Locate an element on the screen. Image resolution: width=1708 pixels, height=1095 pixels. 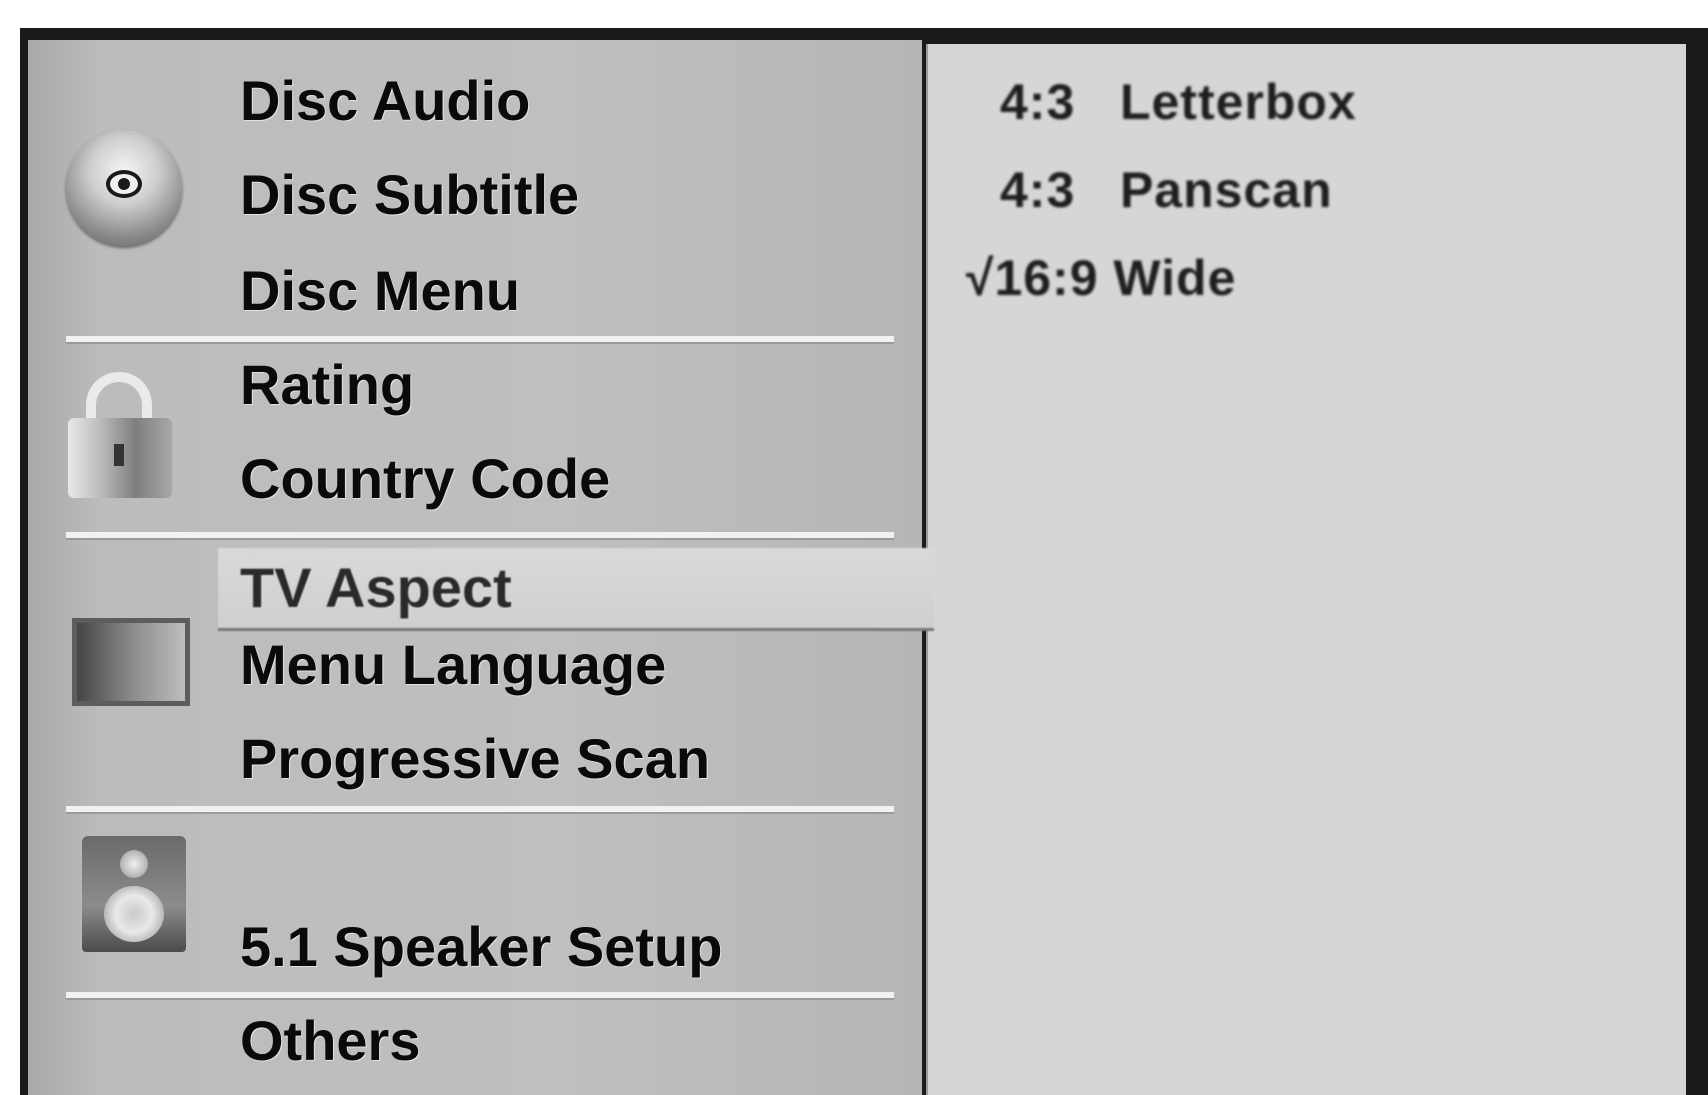
menu-item-menu-language: Menu Language is located at coordinates (453, 665).